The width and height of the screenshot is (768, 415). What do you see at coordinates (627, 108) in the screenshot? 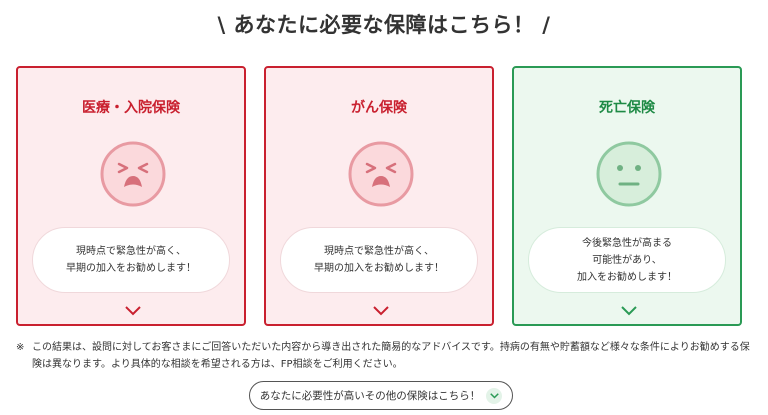
I see `card-title: 死亡保険` at bounding box center [627, 108].